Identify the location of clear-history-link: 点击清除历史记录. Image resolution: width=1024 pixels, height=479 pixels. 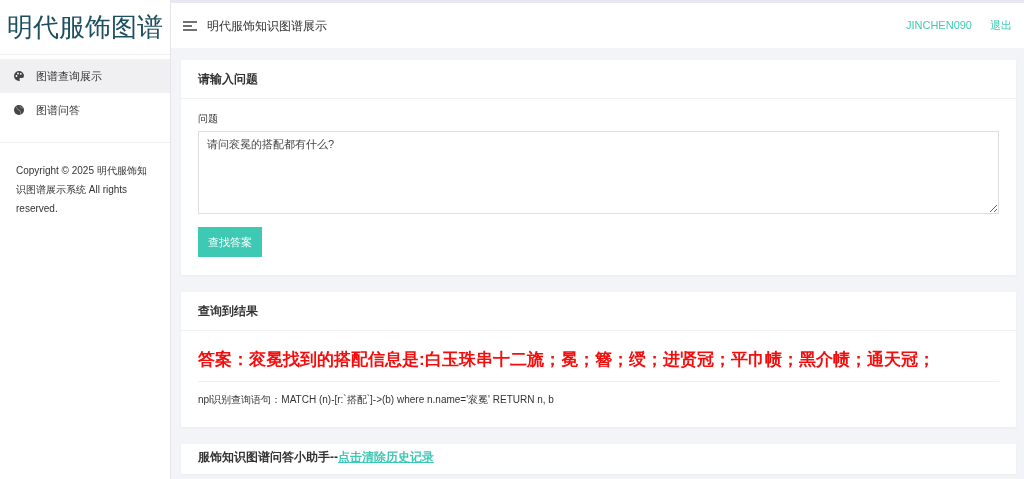
(386, 456).